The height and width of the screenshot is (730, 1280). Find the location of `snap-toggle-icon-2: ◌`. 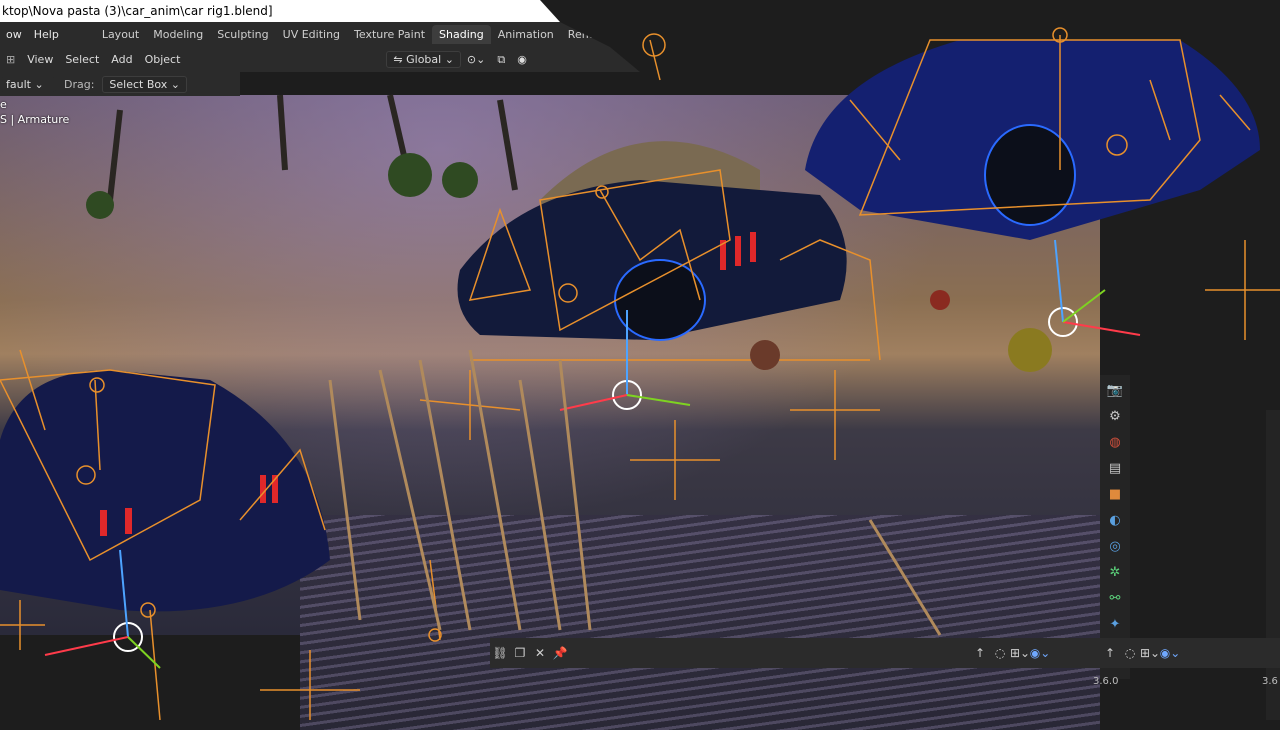

snap-toggle-icon-2: ◌ is located at coordinates (1130, 653).